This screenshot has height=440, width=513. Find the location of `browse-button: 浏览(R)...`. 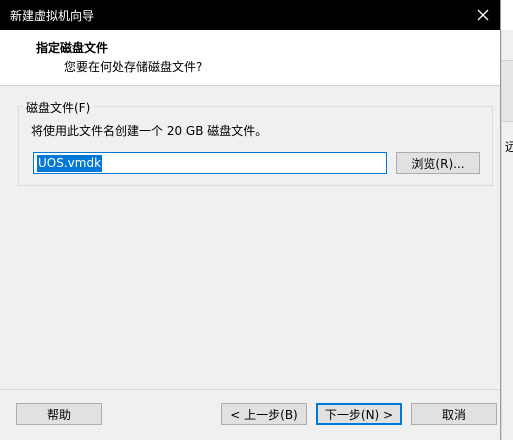

browse-button: 浏览(R)... is located at coordinates (438, 163).